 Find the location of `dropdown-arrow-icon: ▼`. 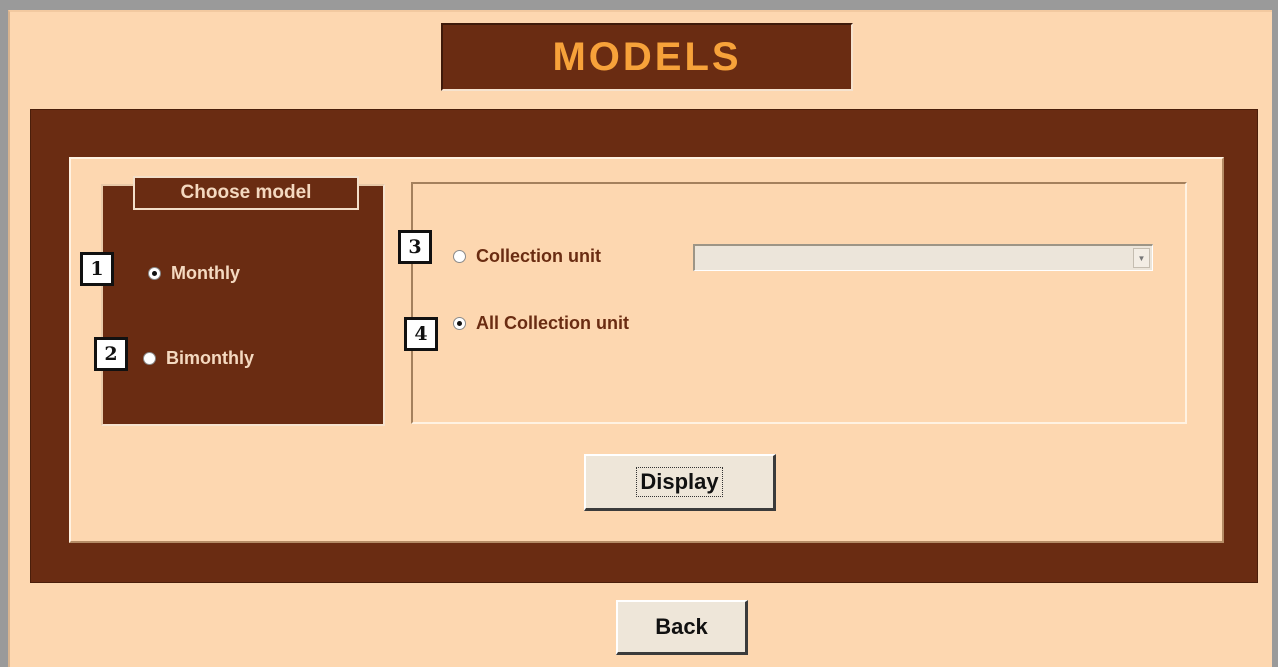

dropdown-arrow-icon: ▼ is located at coordinates (1141, 258).